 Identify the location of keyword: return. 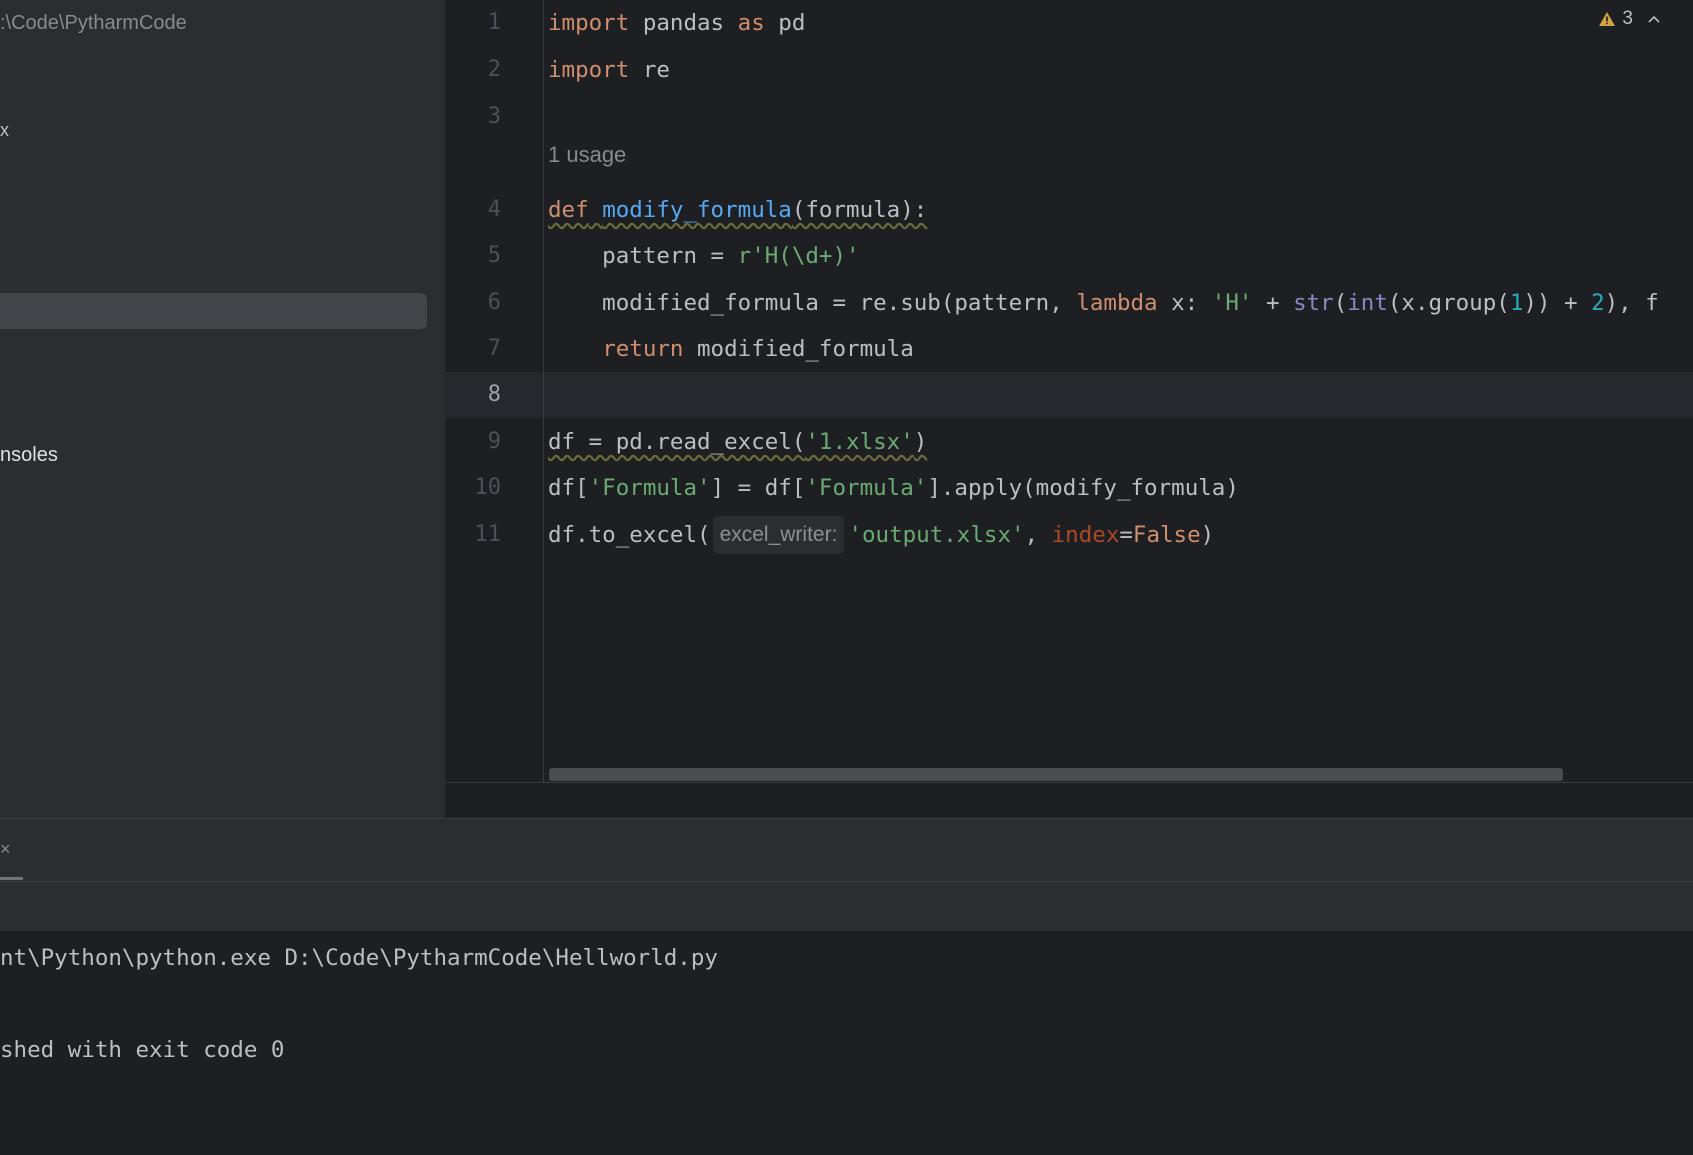
(643, 349).